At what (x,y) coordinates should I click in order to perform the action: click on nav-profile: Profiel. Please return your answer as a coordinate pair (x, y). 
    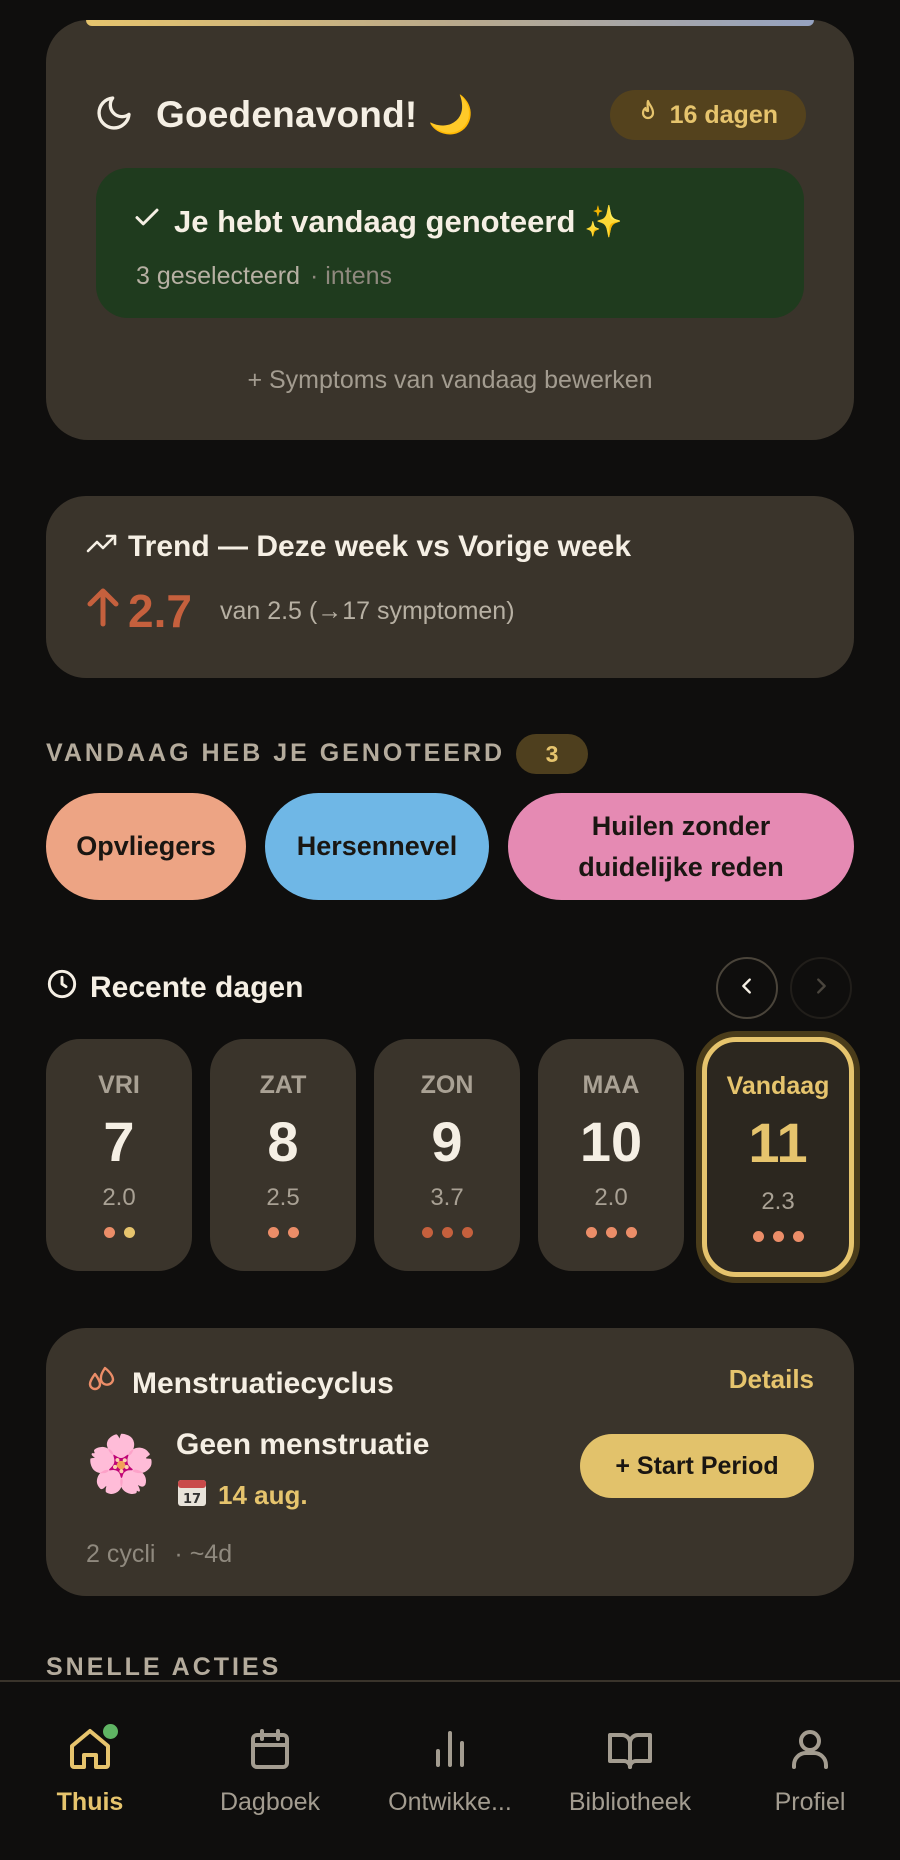
    Looking at the image, I should click on (810, 1771).